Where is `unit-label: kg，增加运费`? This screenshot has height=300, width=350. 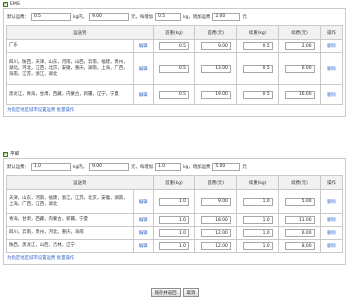 unit-label: kg，增加运费 is located at coordinates (197, 17).